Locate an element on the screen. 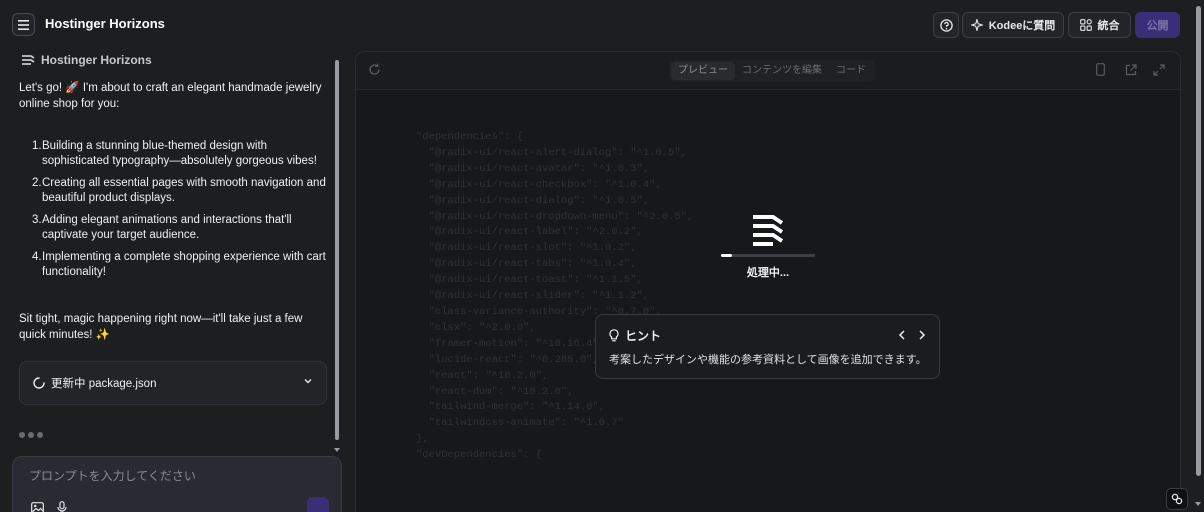 This screenshot has height=512, width=1204. hint-next-button is located at coordinates (922, 335).